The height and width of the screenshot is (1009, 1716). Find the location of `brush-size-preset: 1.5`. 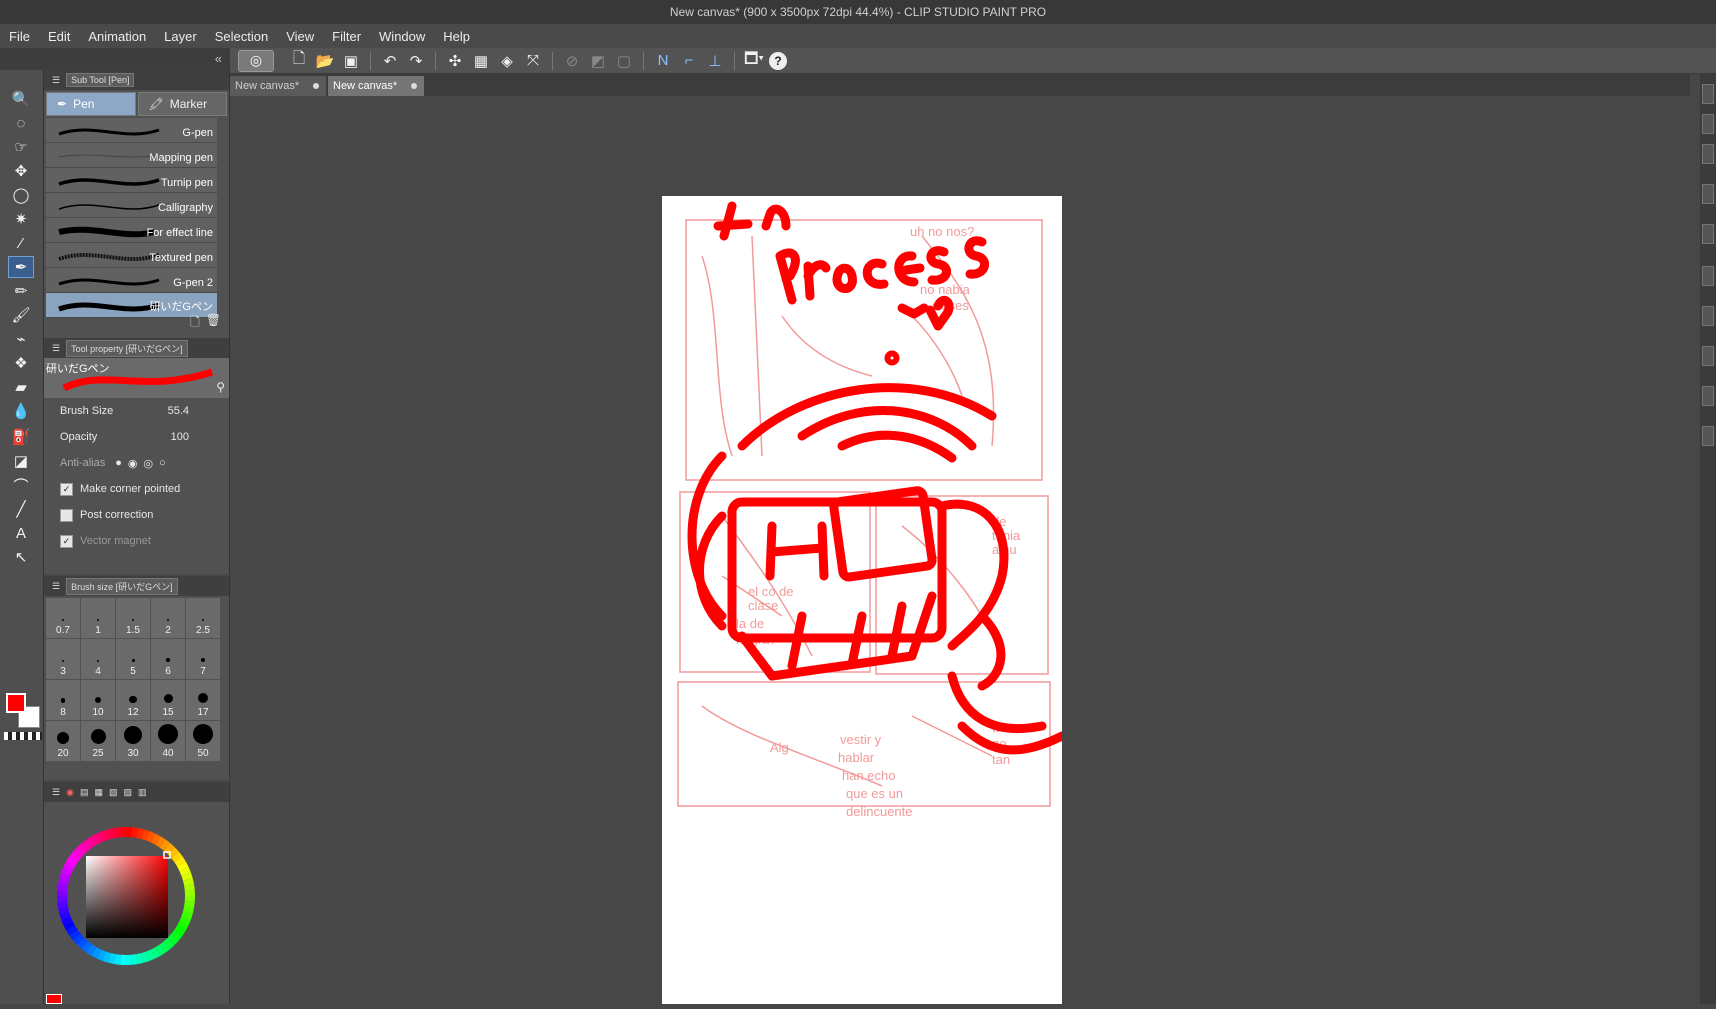

brush-size-preset: 1.5 is located at coordinates (133, 618).